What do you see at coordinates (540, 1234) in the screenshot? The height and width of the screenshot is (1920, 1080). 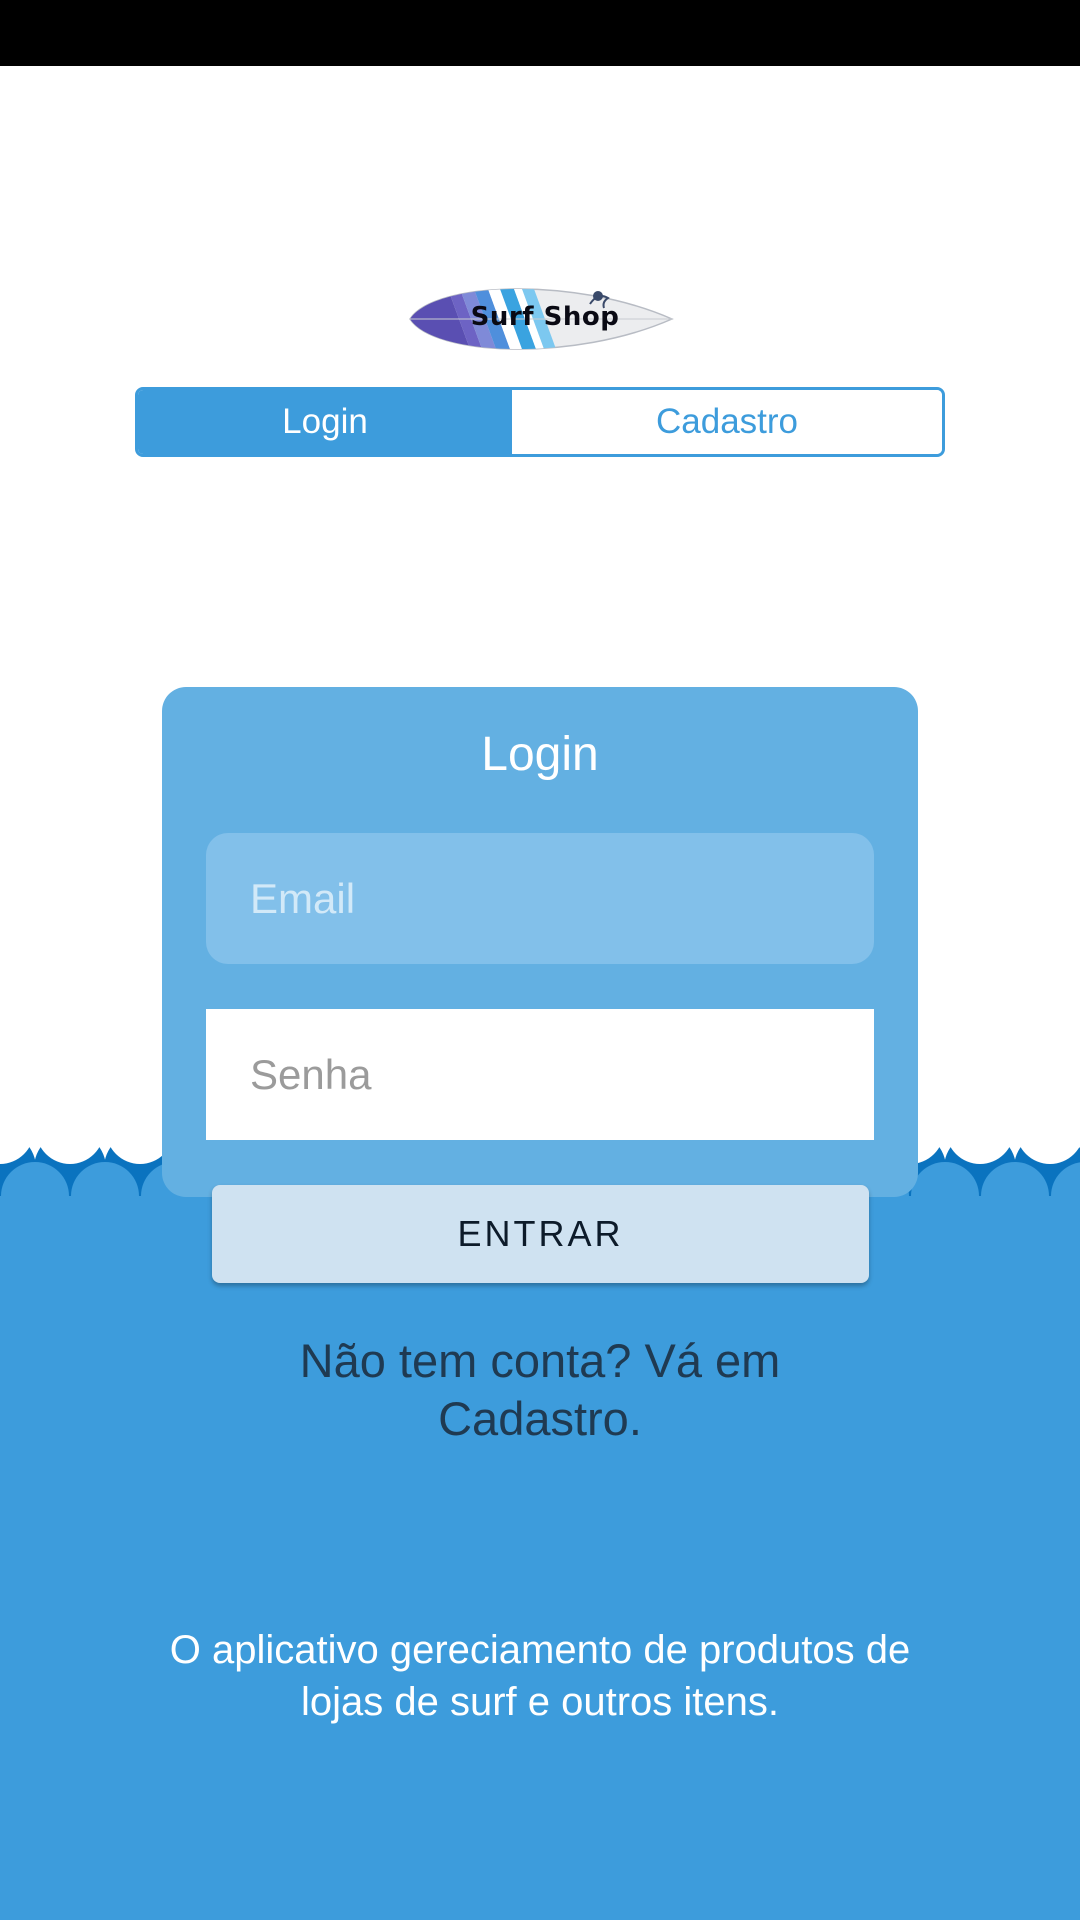 I see `enter-button: ENTRAR` at bounding box center [540, 1234].